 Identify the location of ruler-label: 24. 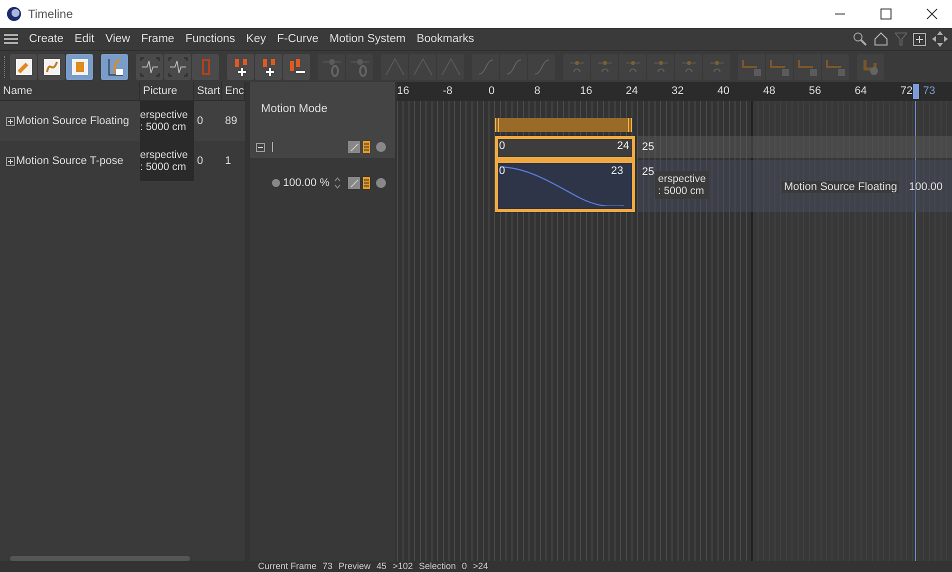
(632, 91).